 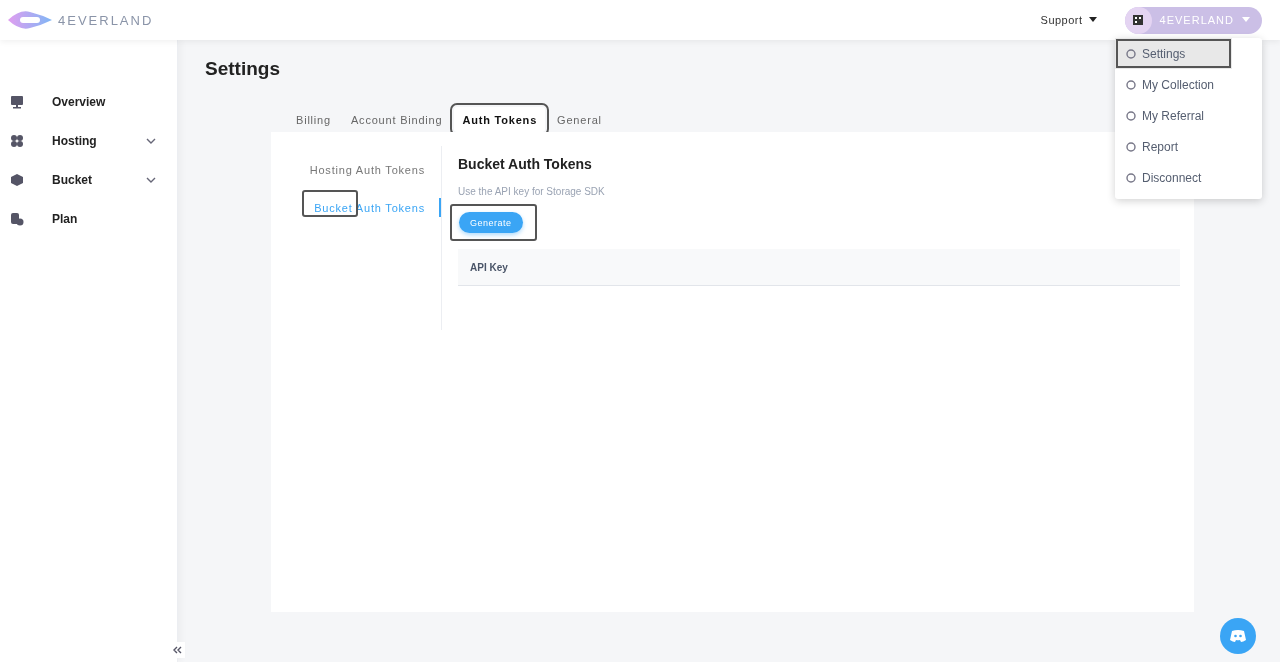 I want to click on discord-button, so click(x=1238, y=636).